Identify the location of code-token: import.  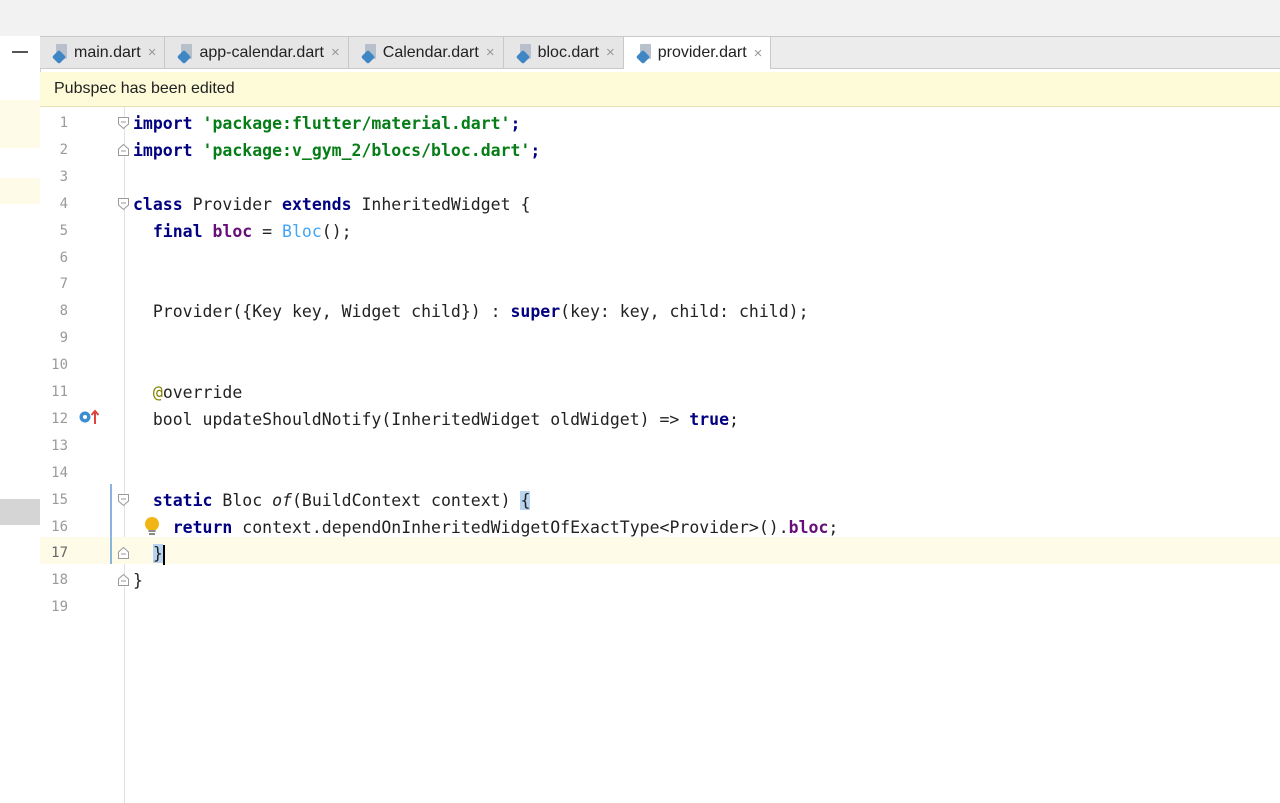
(168, 150).